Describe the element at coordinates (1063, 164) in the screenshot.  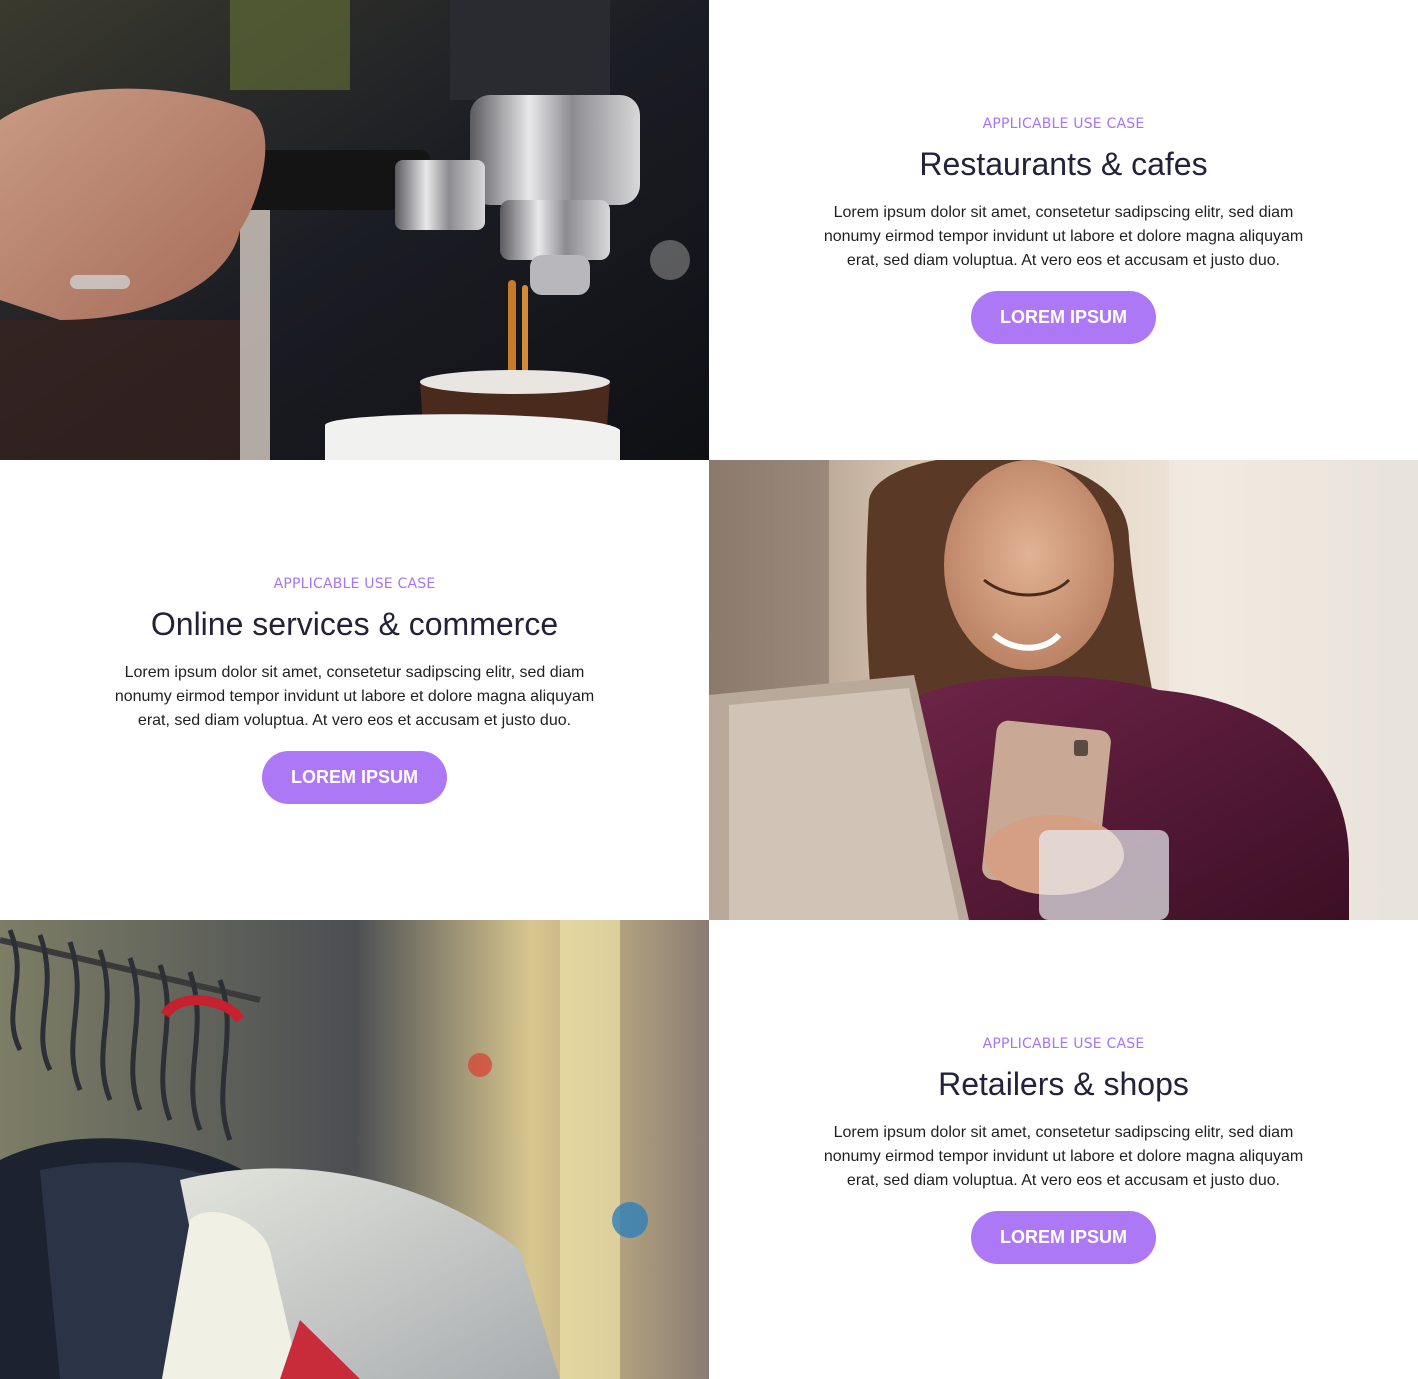
I see `use-case-title: Restaurants & cafes` at that location.